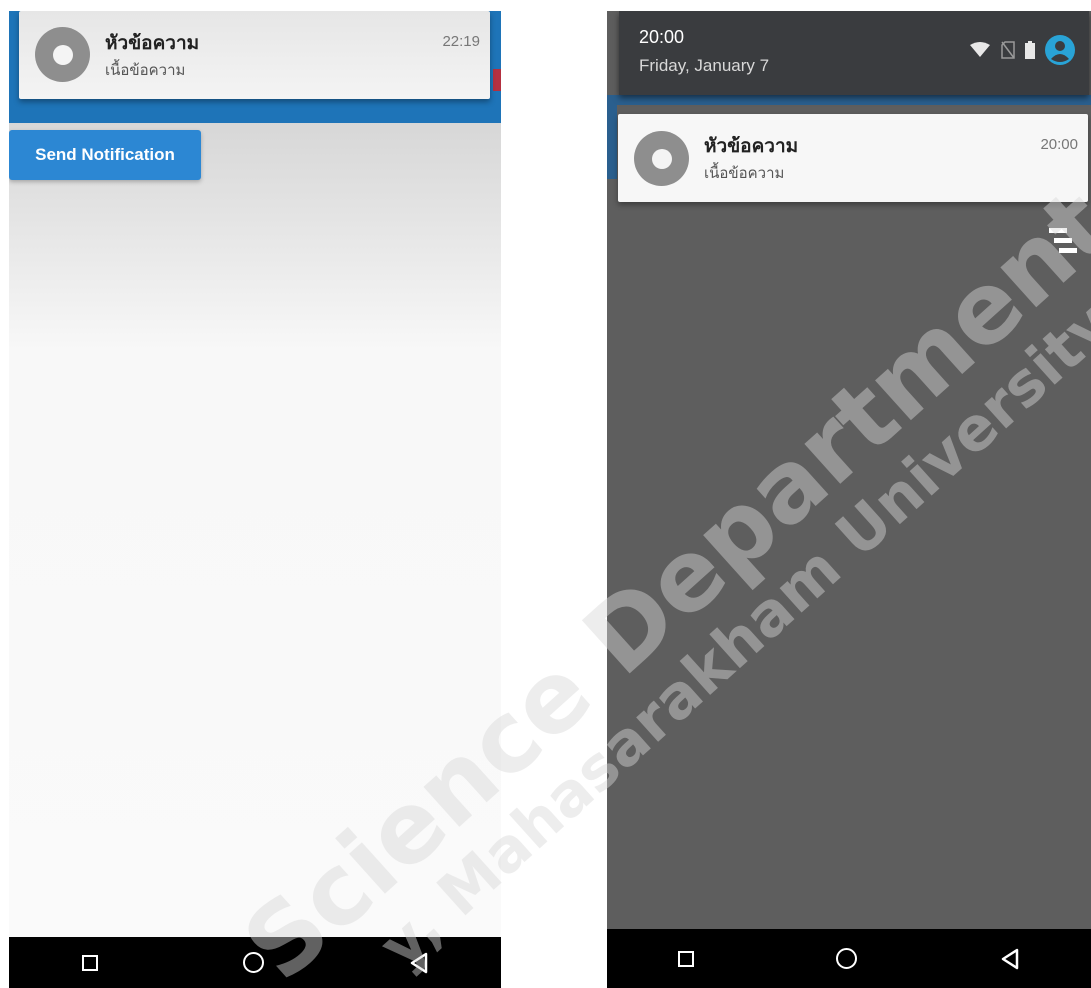  What do you see at coordinates (704, 65) in the screenshot?
I see `status-date: Friday, January 7` at bounding box center [704, 65].